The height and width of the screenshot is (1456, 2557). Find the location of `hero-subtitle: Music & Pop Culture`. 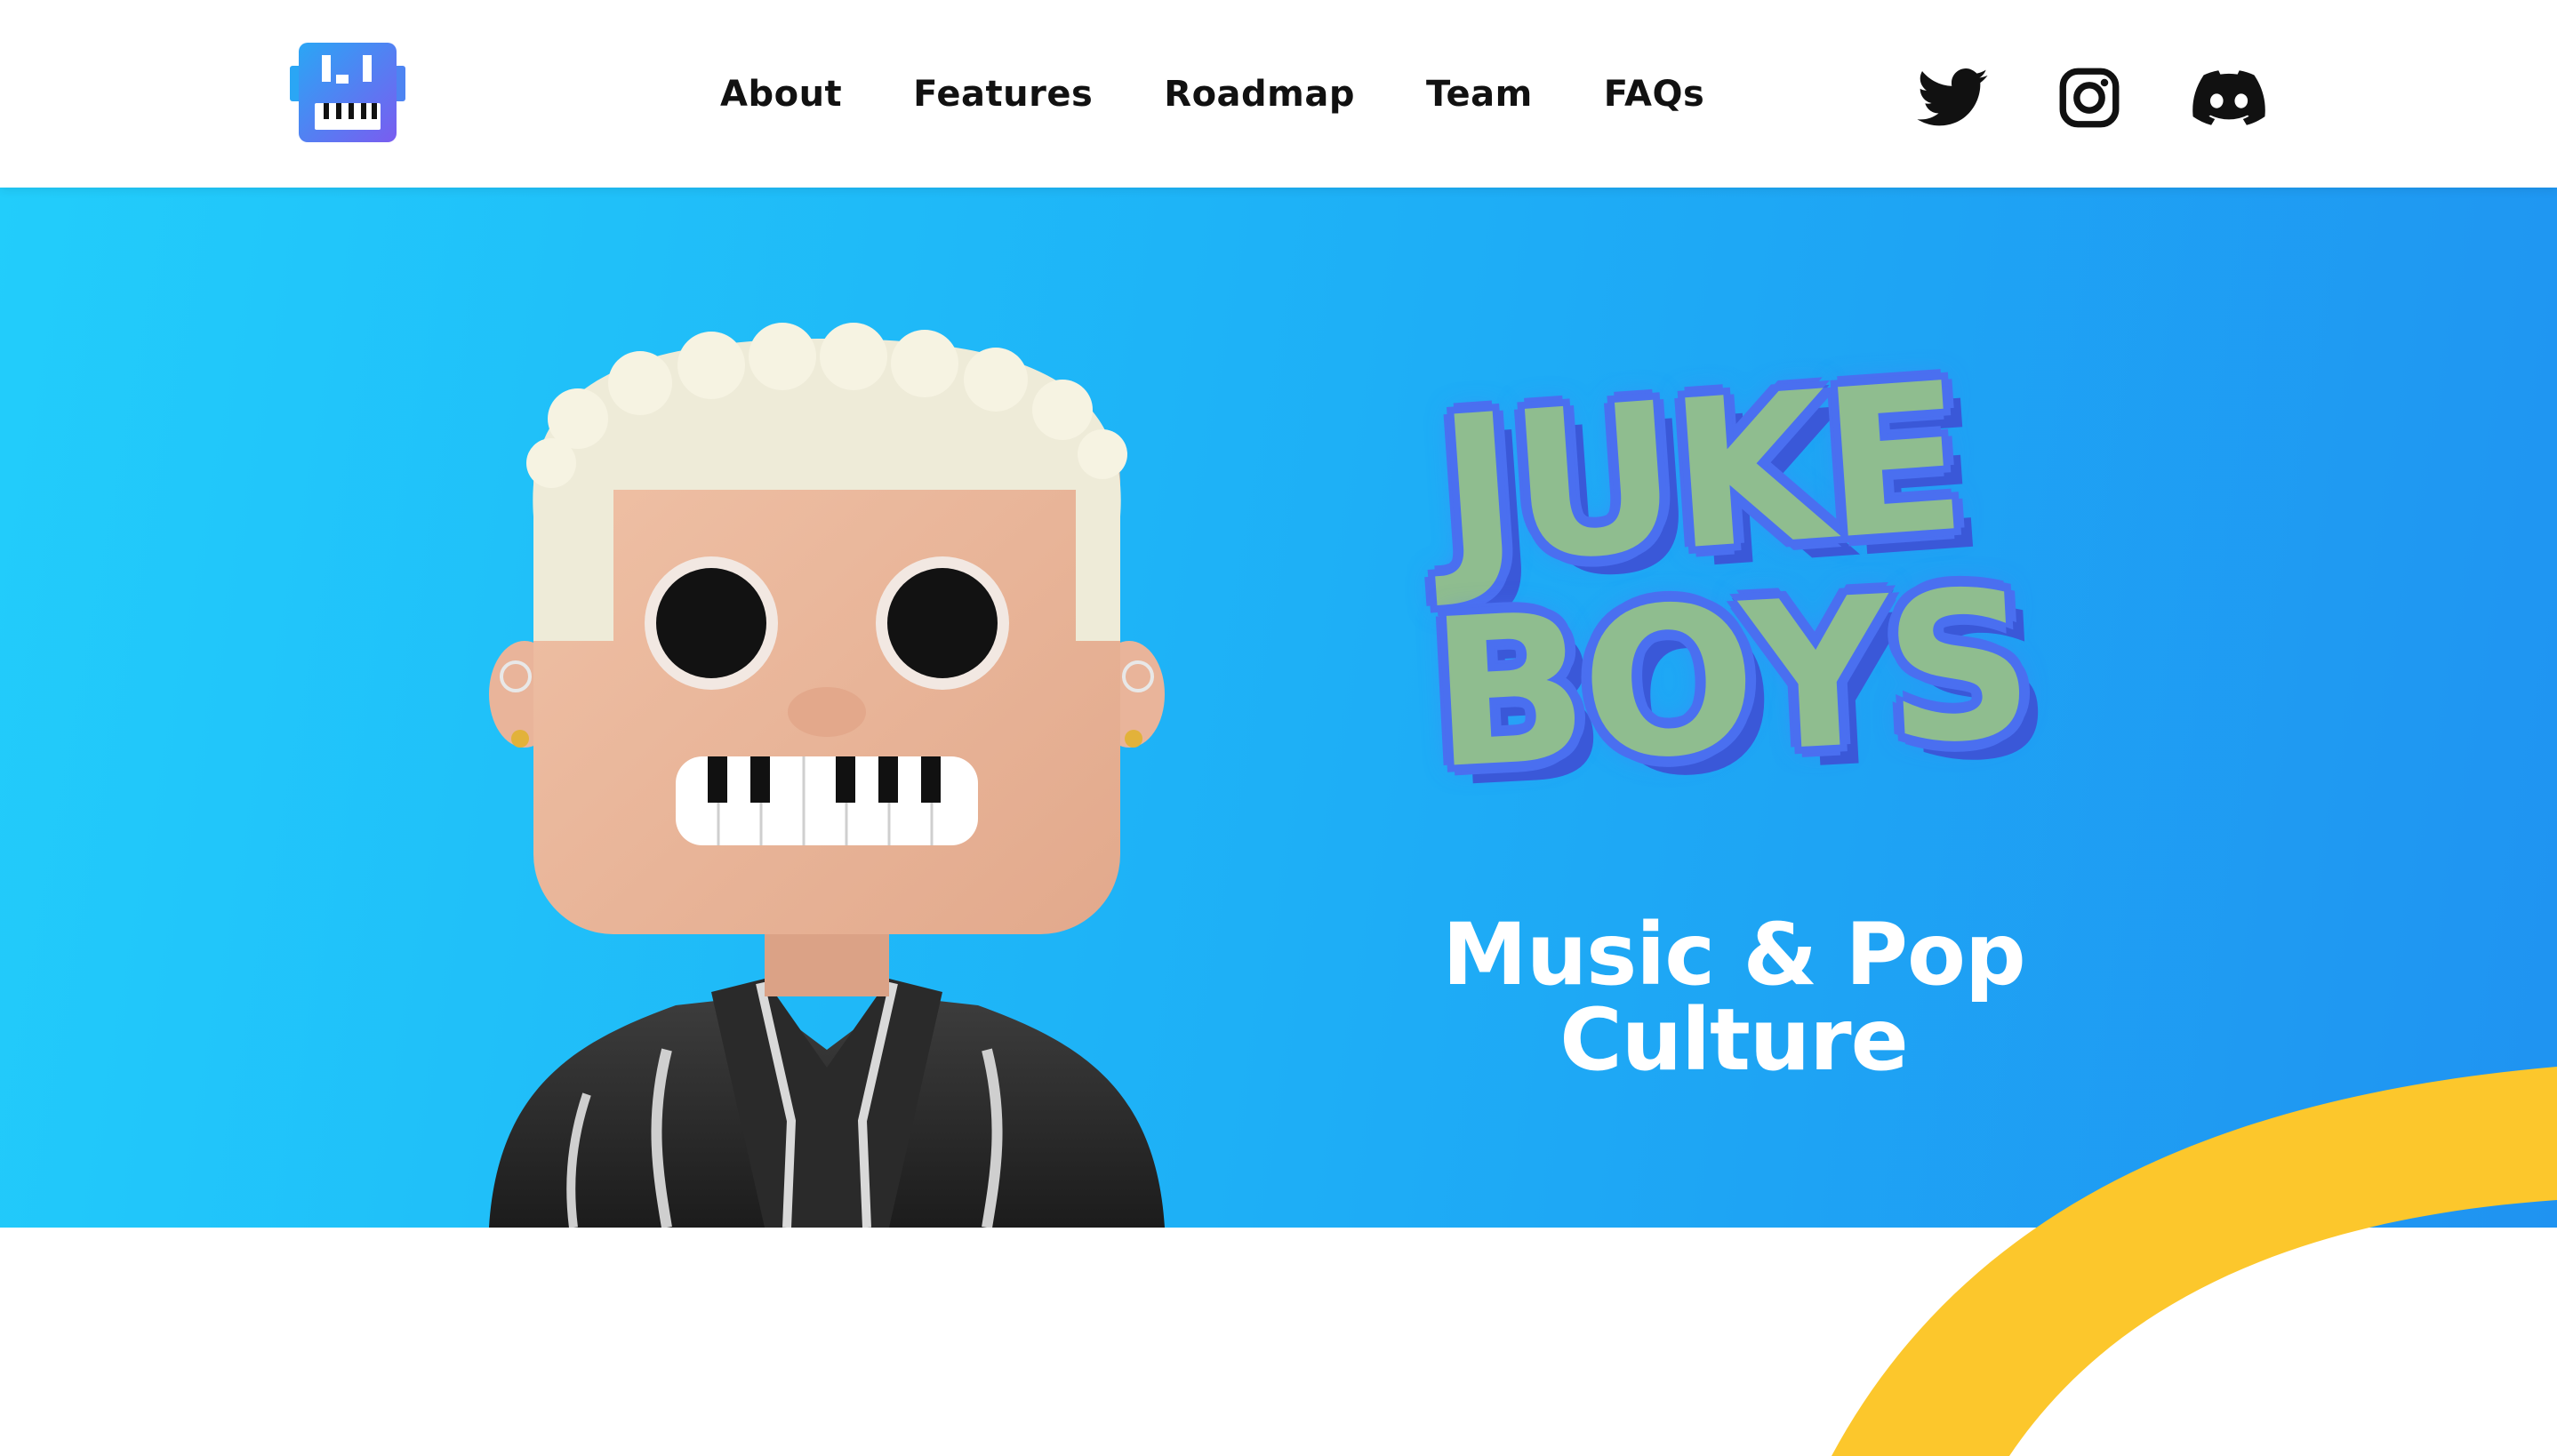

hero-subtitle: Music & Pop Culture is located at coordinates (1733, 997).